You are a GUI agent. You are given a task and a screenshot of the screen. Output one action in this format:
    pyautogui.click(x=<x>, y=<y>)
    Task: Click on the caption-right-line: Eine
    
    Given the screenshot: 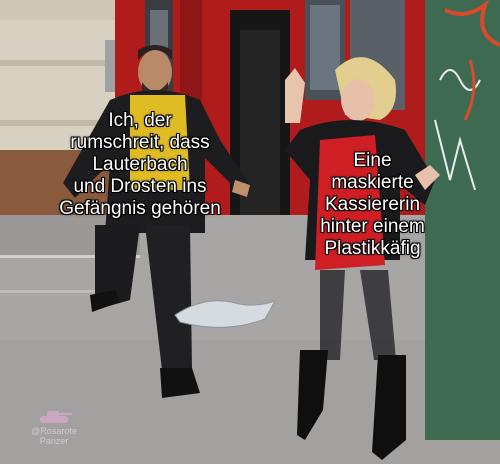 What is the action you would take?
    pyautogui.click(x=372, y=160)
    